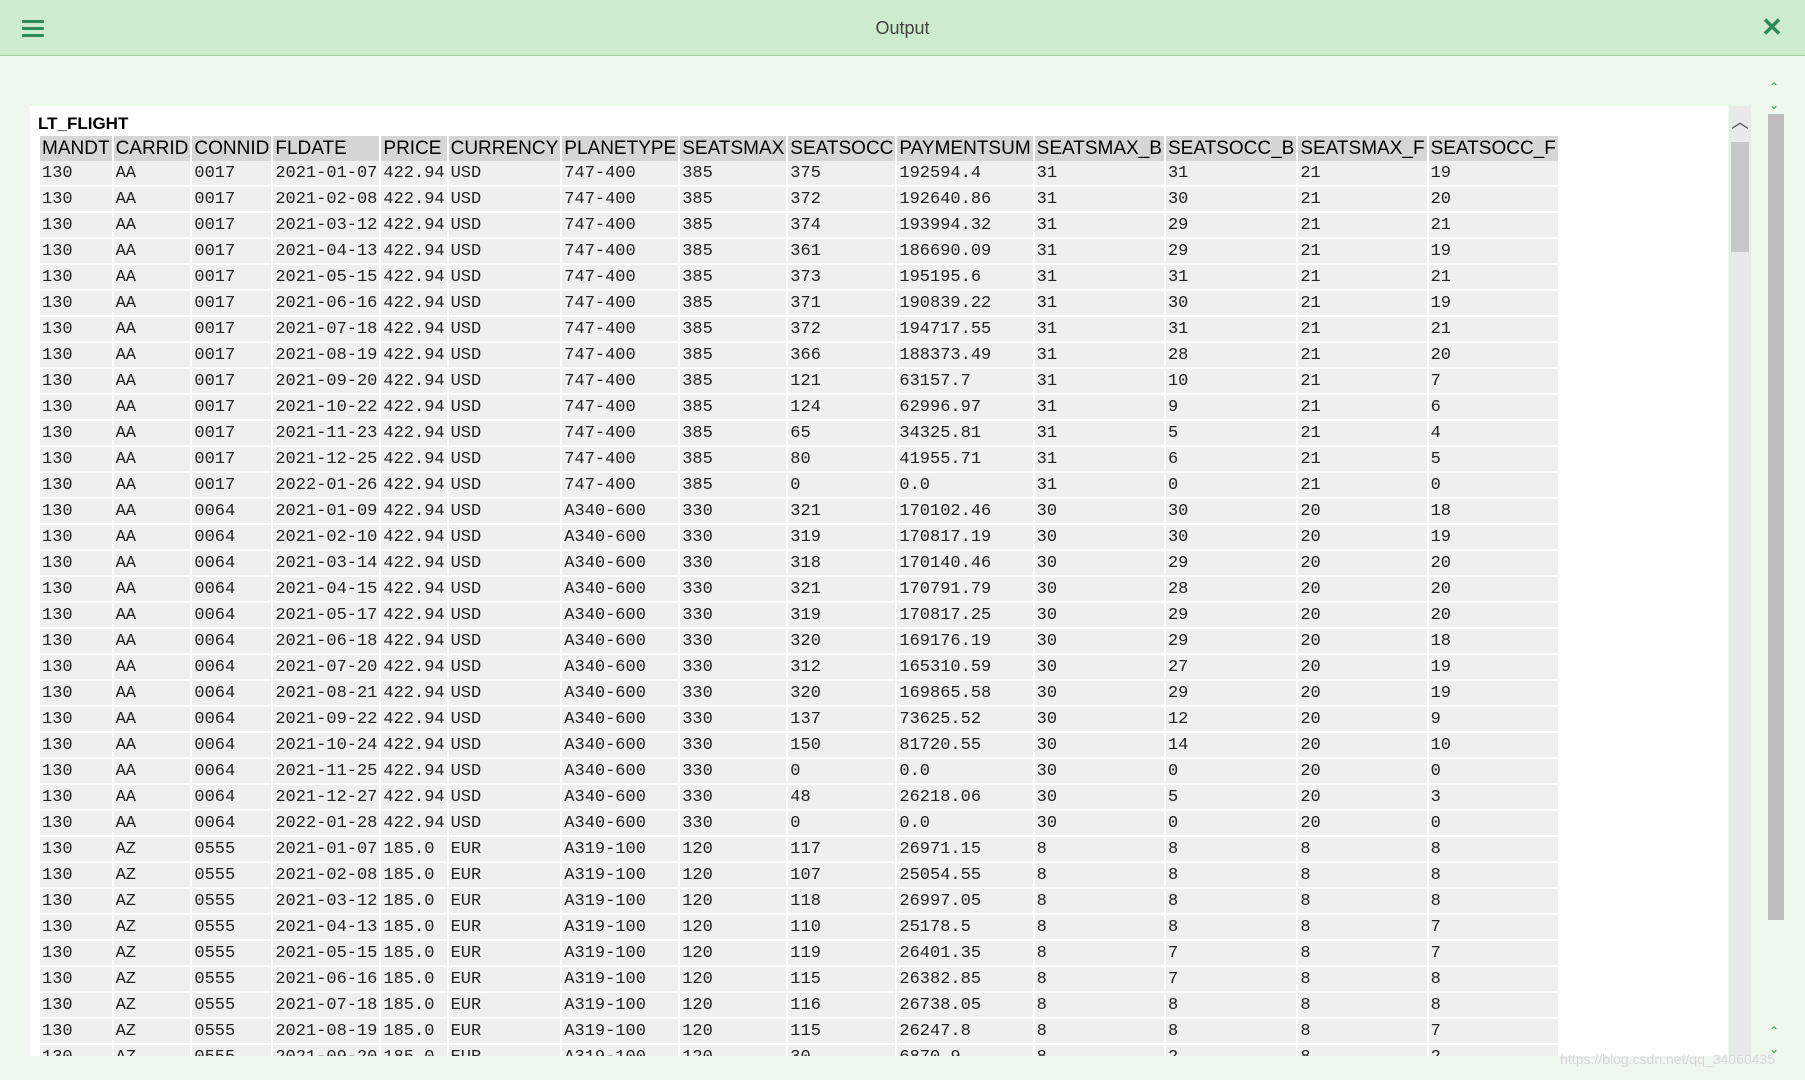 The height and width of the screenshot is (1080, 1805). Describe the element at coordinates (965, 356) in the screenshot. I see `table-cell: 188373.49` at that location.